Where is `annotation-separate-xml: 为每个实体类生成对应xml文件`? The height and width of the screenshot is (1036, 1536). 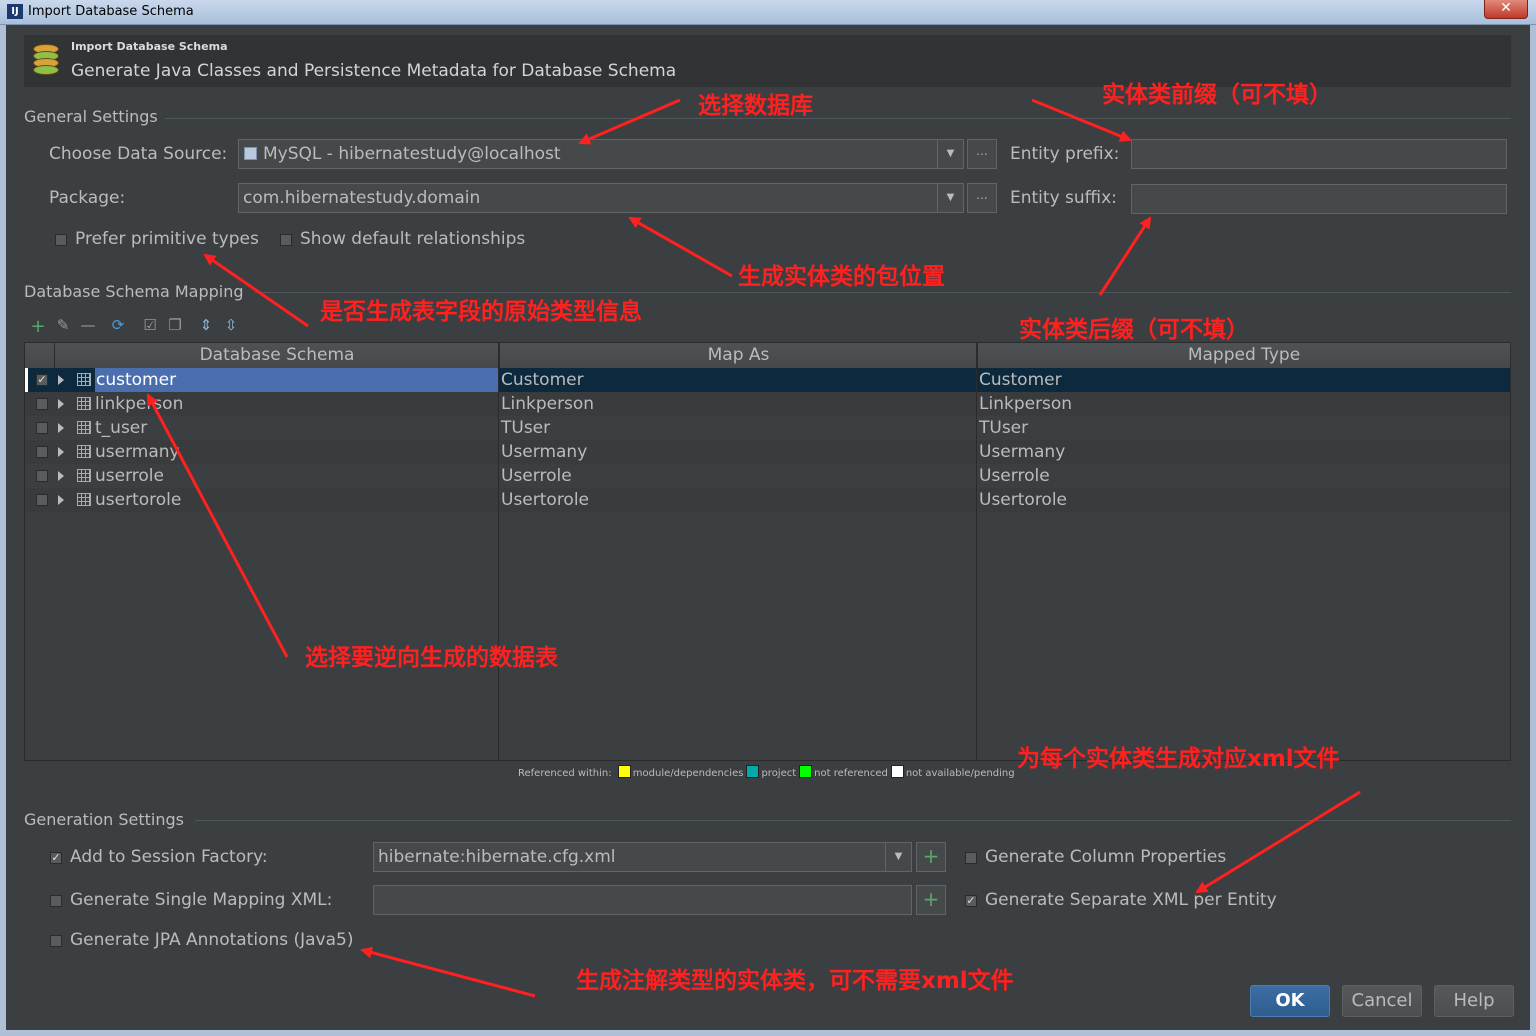
annotation-separate-xml: 为每个实体类生成对应xml文件 is located at coordinates (1178, 759).